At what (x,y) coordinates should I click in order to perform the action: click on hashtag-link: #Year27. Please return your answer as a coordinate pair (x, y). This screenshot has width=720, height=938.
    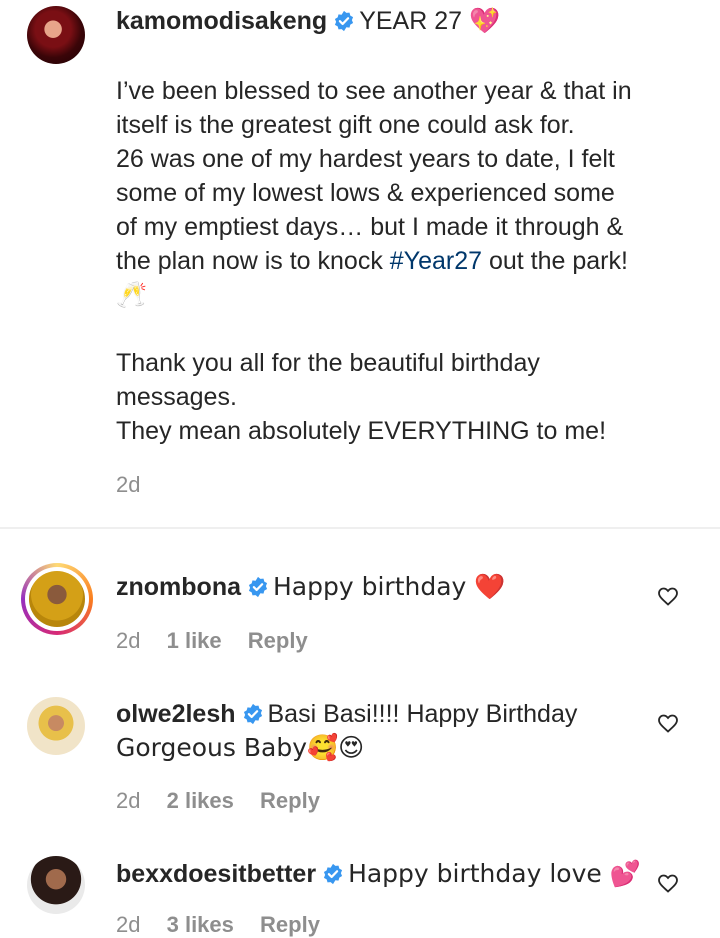
    Looking at the image, I should click on (436, 261).